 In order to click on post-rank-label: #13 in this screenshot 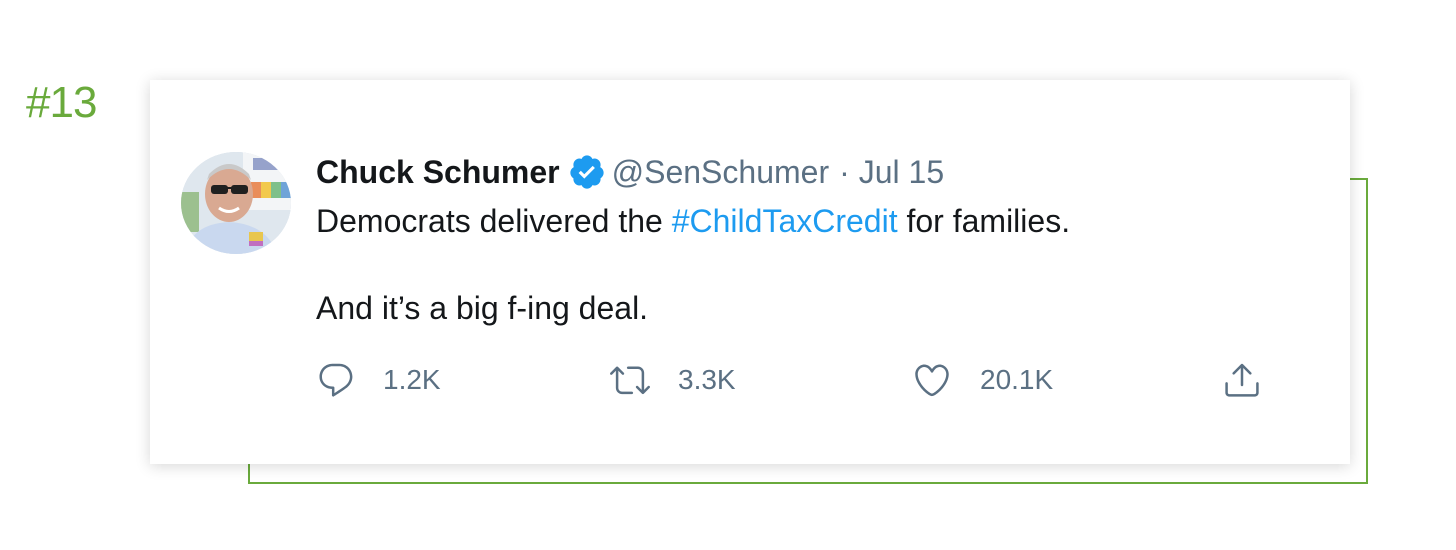, I will do `click(61, 102)`.